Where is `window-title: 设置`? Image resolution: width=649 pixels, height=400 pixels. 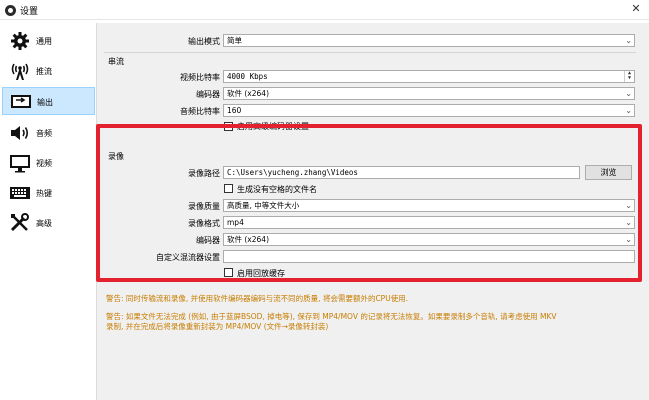 window-title: 设置 is located at coordinates (29, 12).